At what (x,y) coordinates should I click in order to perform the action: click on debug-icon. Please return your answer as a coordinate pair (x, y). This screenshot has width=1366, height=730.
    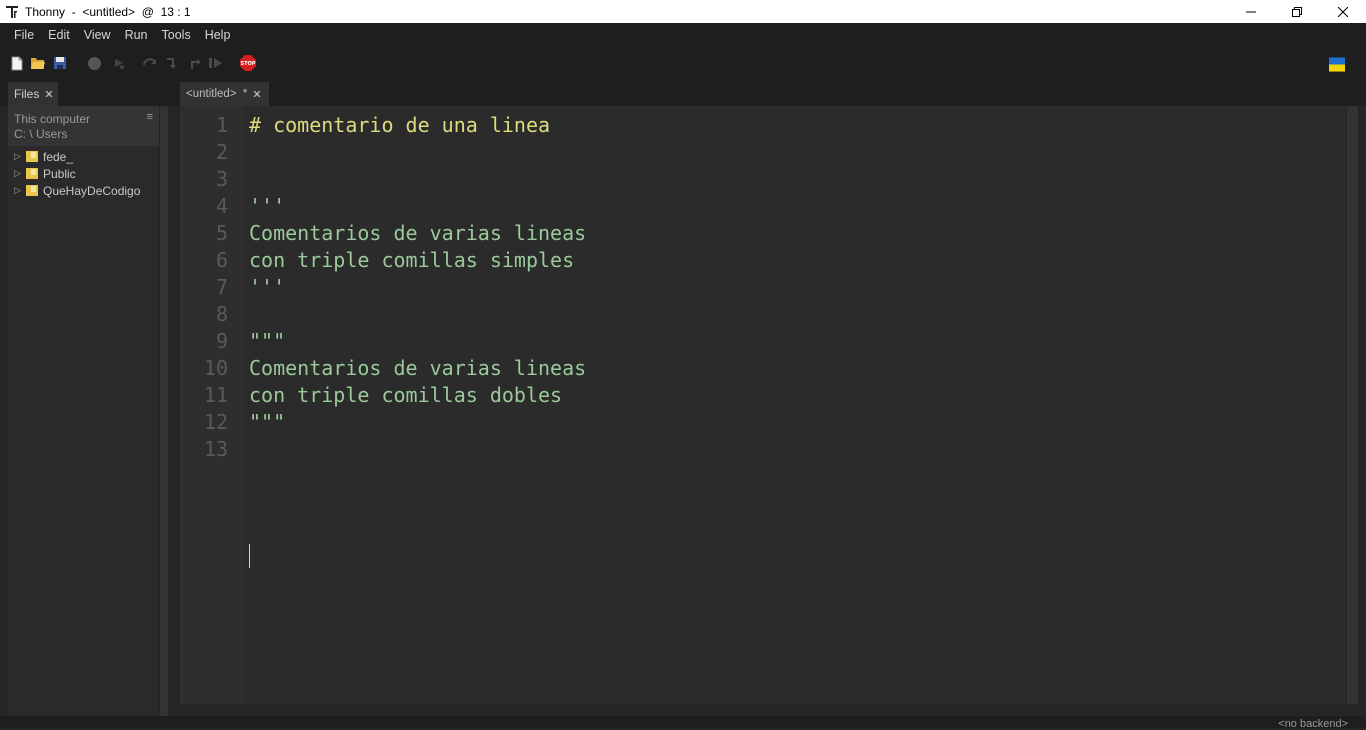
    Looking at the image, I should click on (119, 64).